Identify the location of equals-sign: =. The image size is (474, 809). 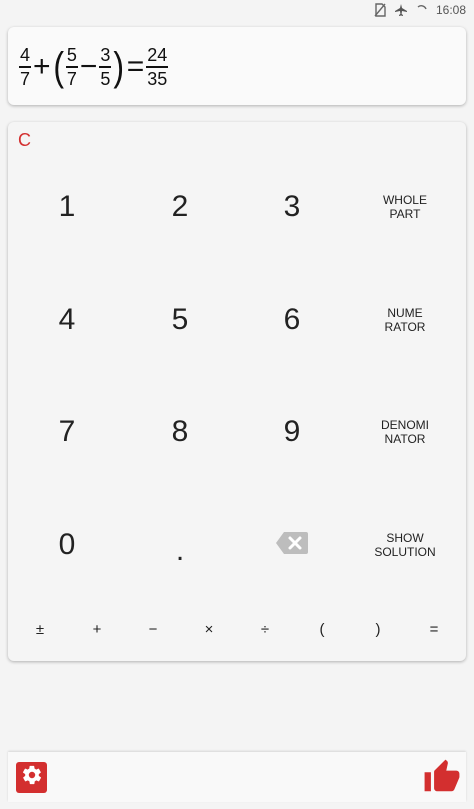
(135, 66).